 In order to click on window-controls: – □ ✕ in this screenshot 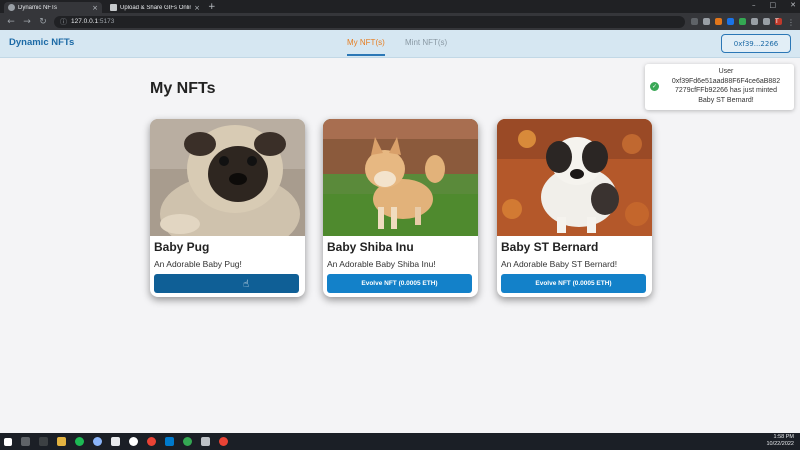, I will do `click(774, 5)`.